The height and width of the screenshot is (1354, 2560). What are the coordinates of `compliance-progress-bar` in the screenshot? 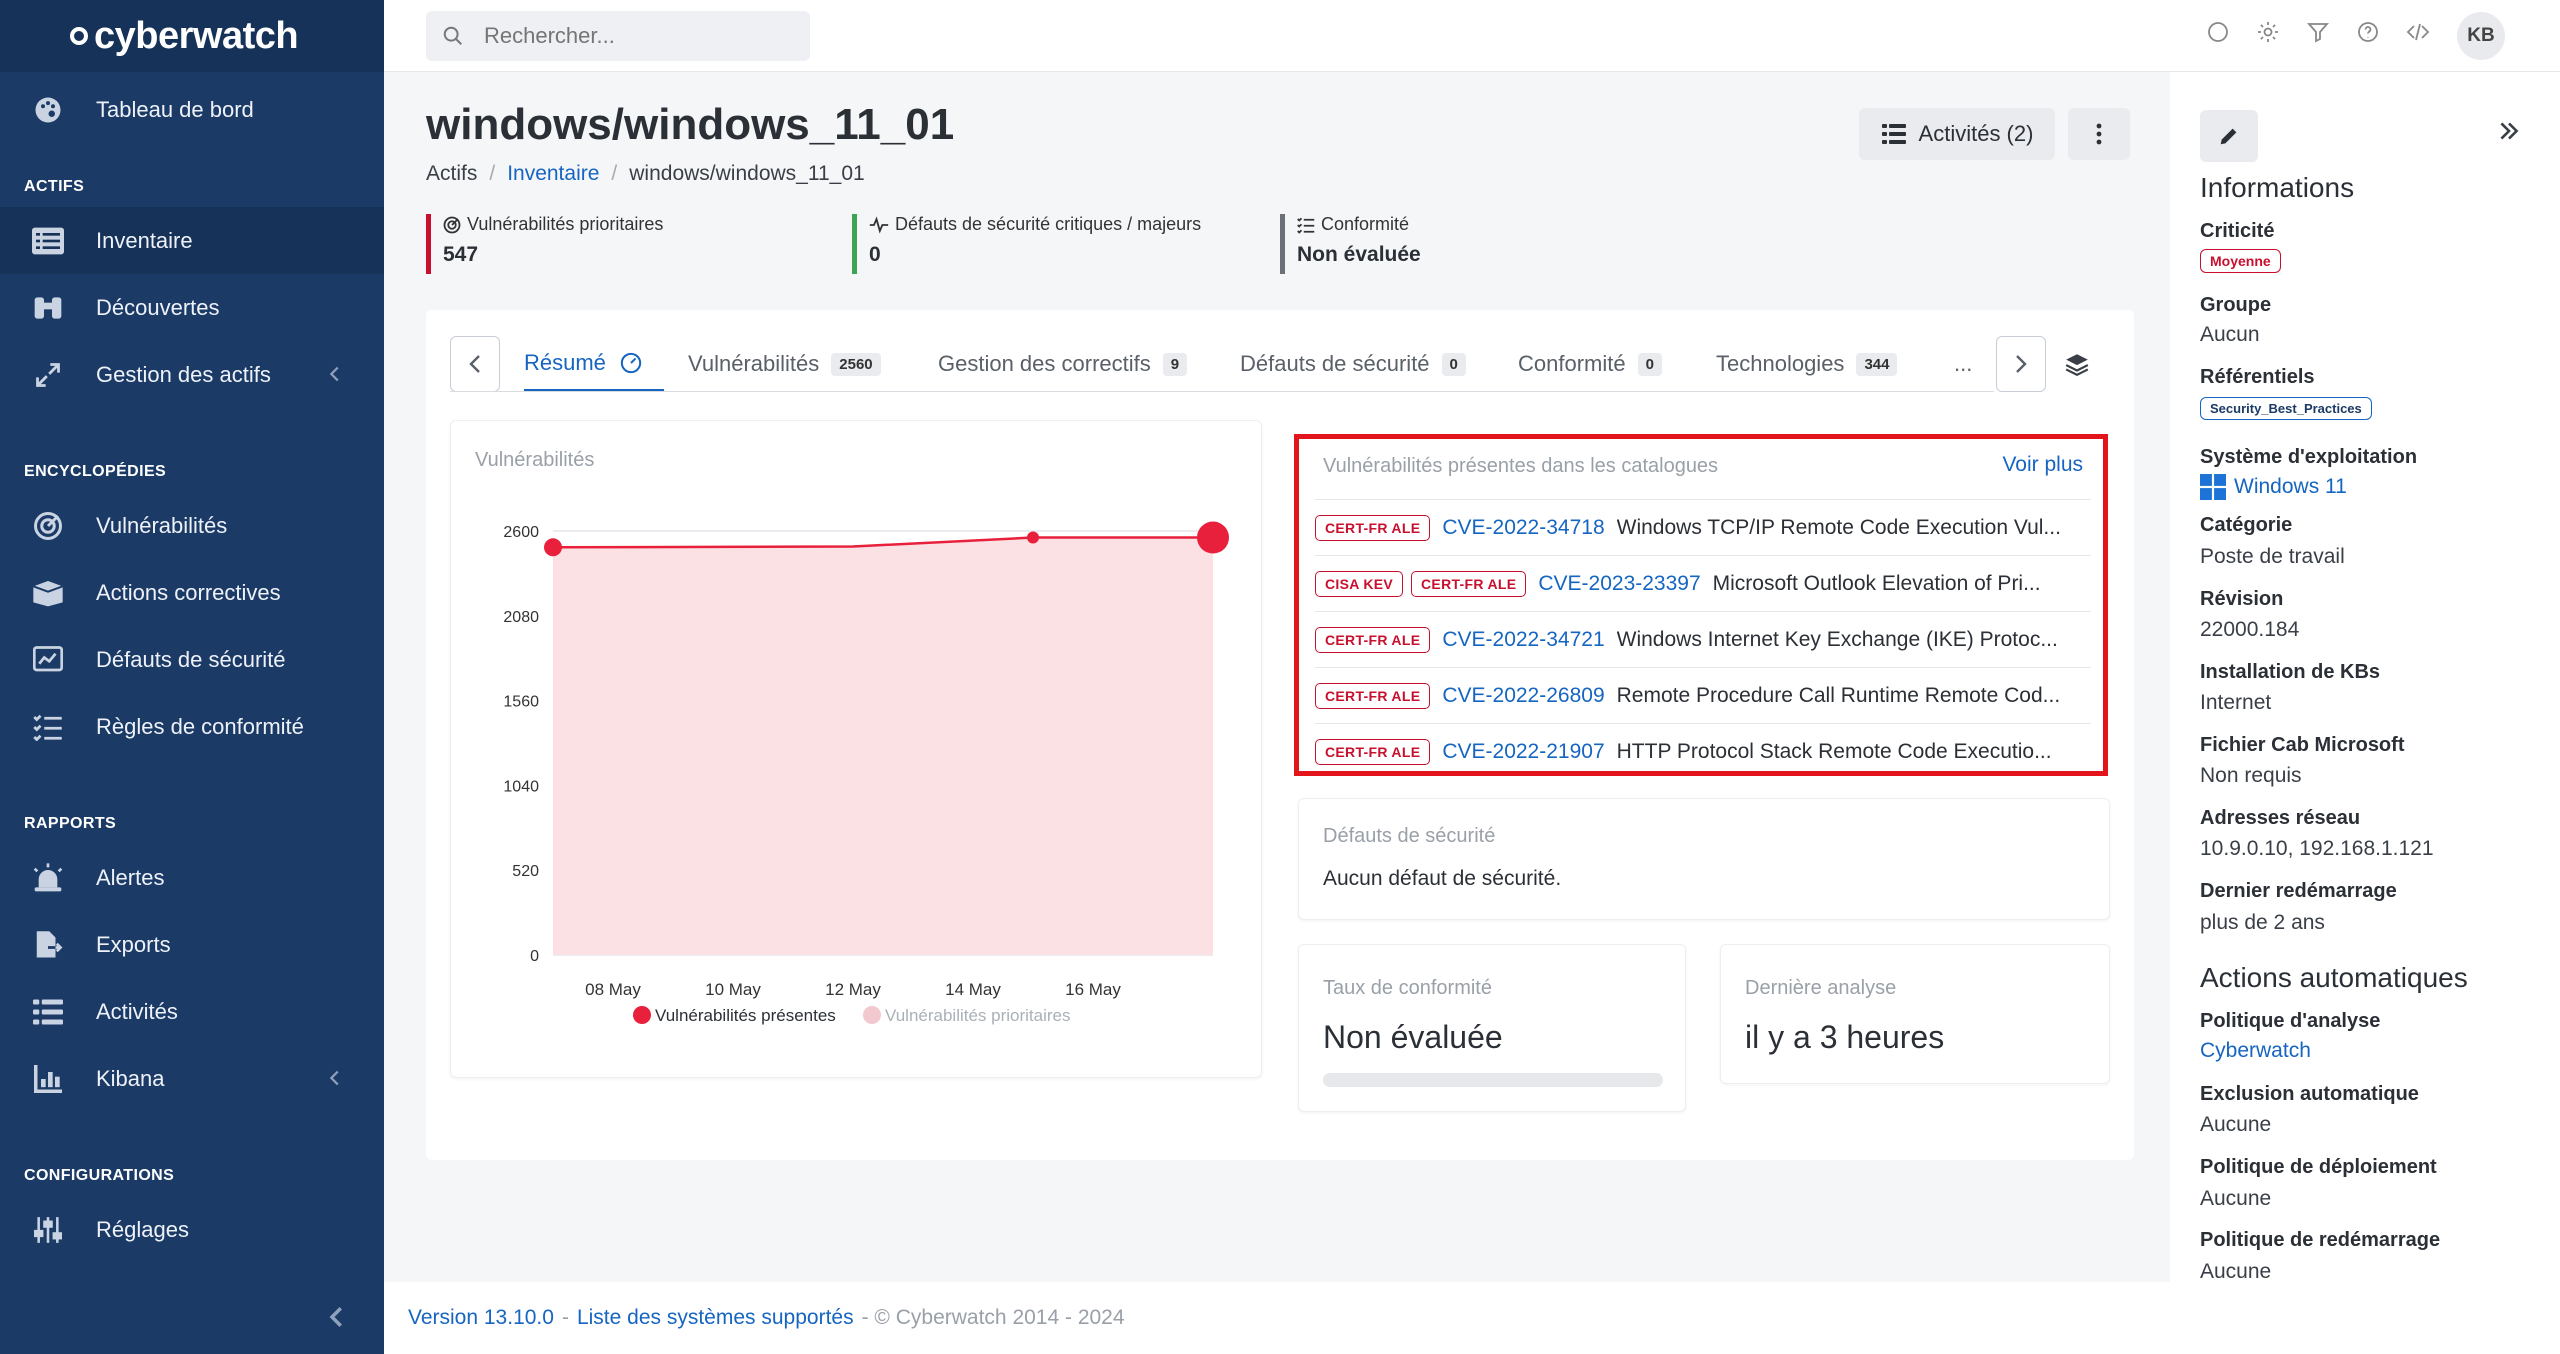 It's located at (1493, 1080).